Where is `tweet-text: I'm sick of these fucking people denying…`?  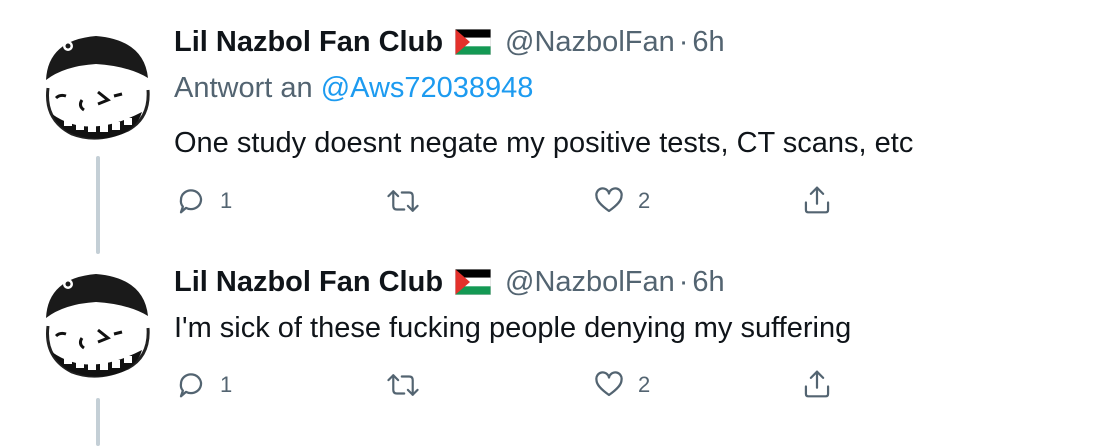 tweet-text: I'm sick of these fucking people denying… is located at coordinates (513, 328).